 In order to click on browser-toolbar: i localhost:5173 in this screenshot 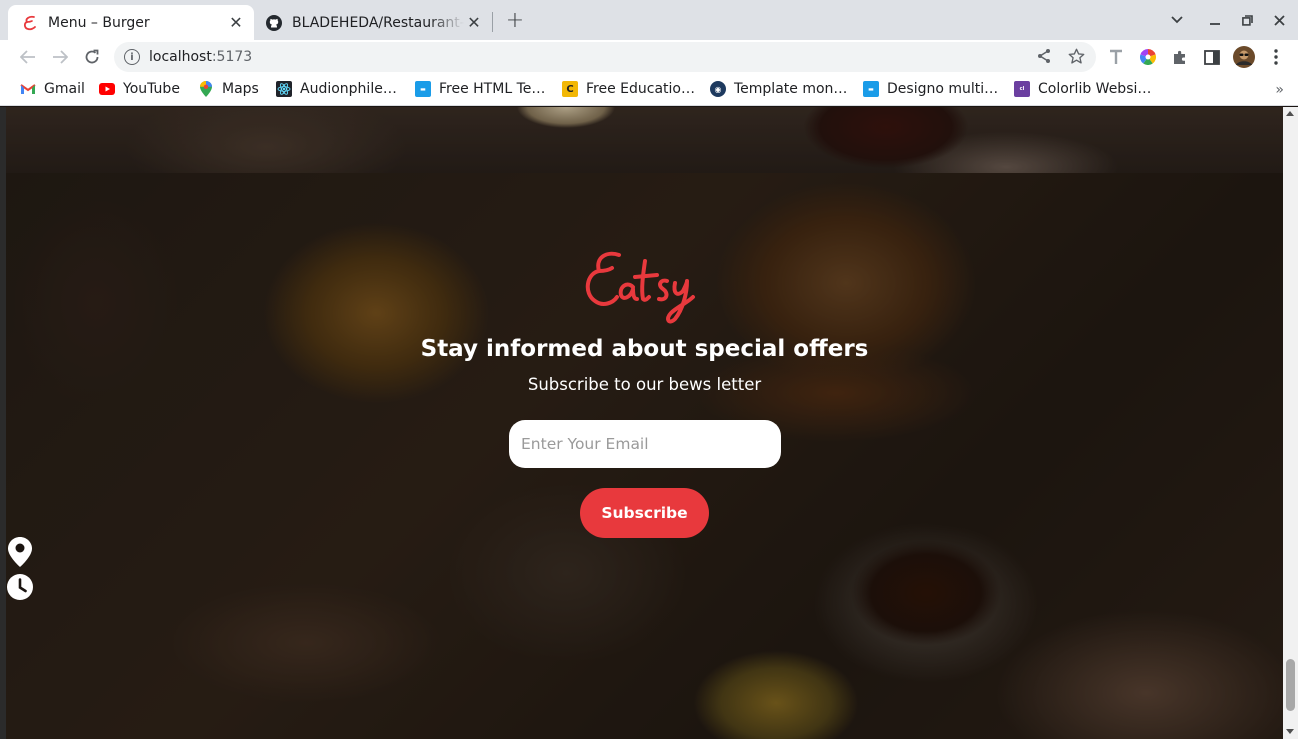, I will do `click(649, 56)`.